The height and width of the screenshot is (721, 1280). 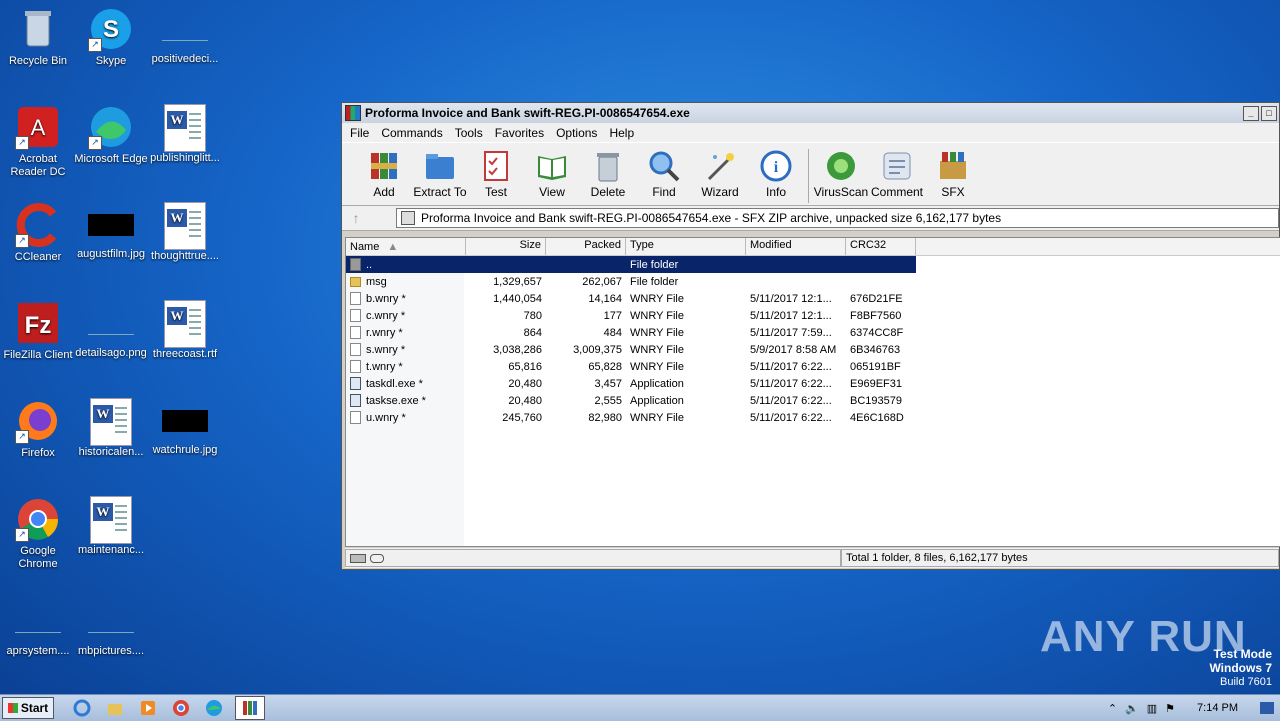 I want to click on column-modified: Modified, so click(x=796, y=246).